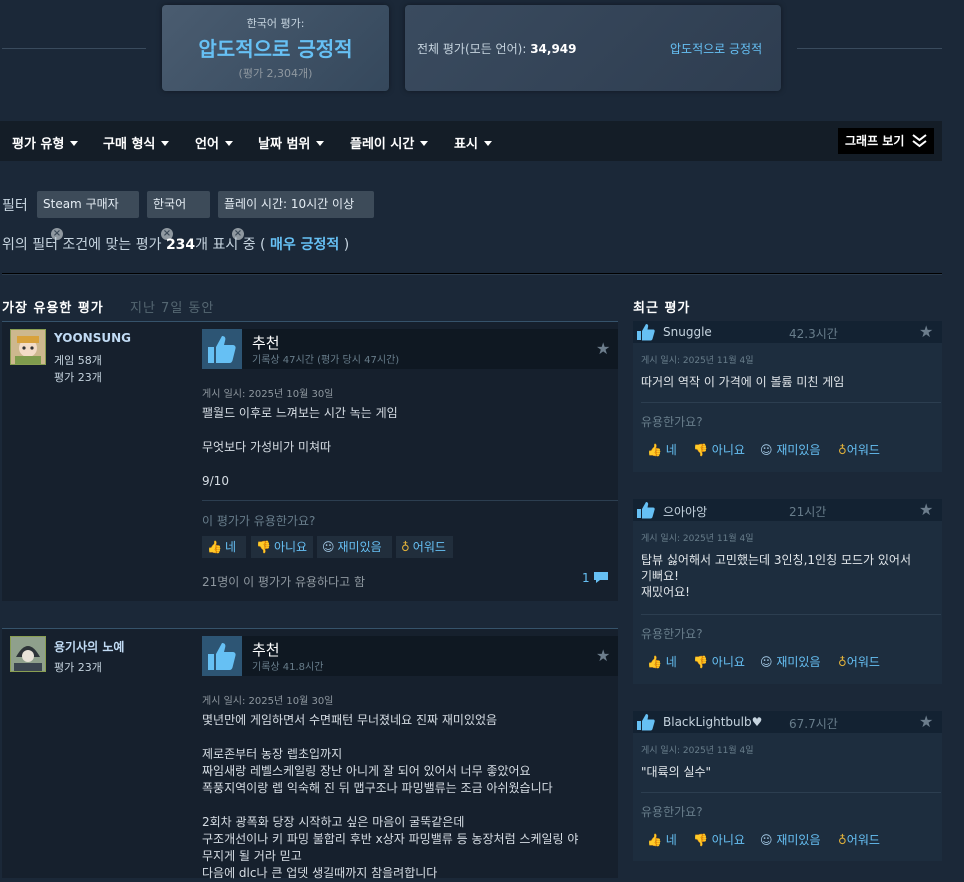 The width and height of the screenshot is (964, 882). Describe the element at coordinates (259, 521) in the screenshot. I see `review-helpful-question: 이 평가가 유용한가요?` at that location.